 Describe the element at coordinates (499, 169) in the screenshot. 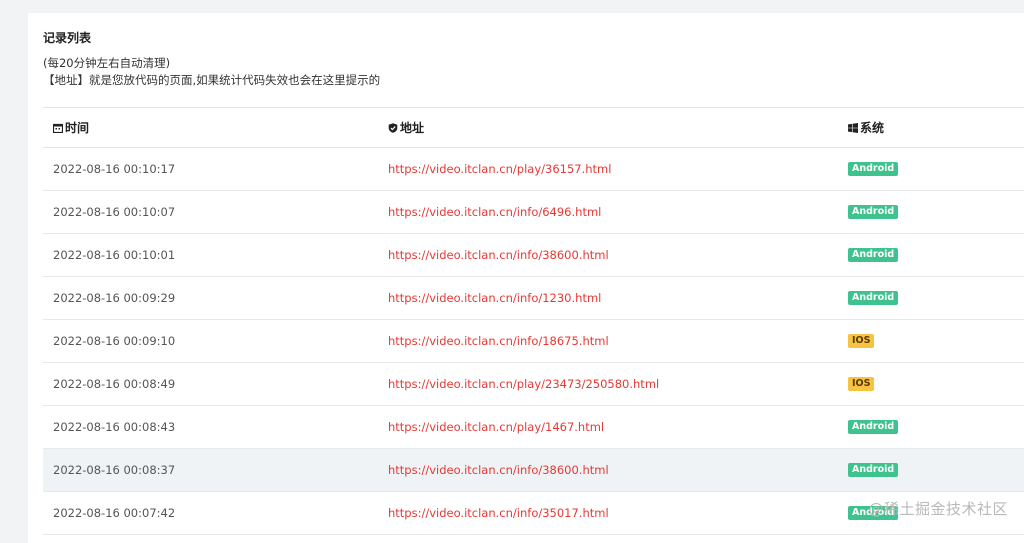

I see `row-url-link: https://video.itclan.cn/play/36157.html` at that location.